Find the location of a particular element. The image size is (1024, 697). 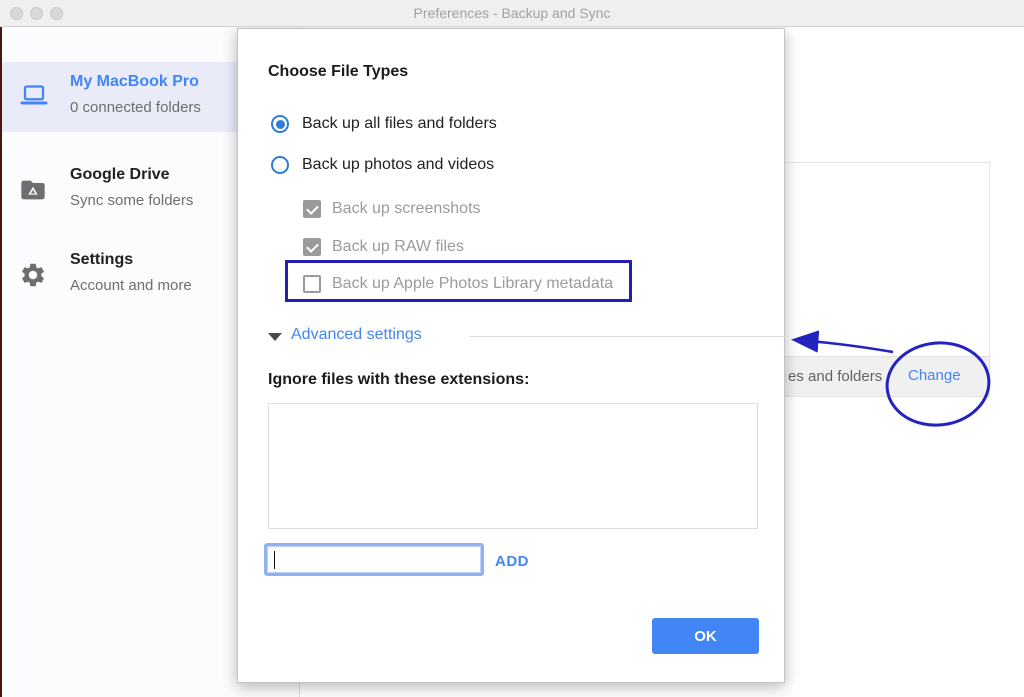

advanced-settings-toggle: Advanced settings is located at coordinates (528, 337).